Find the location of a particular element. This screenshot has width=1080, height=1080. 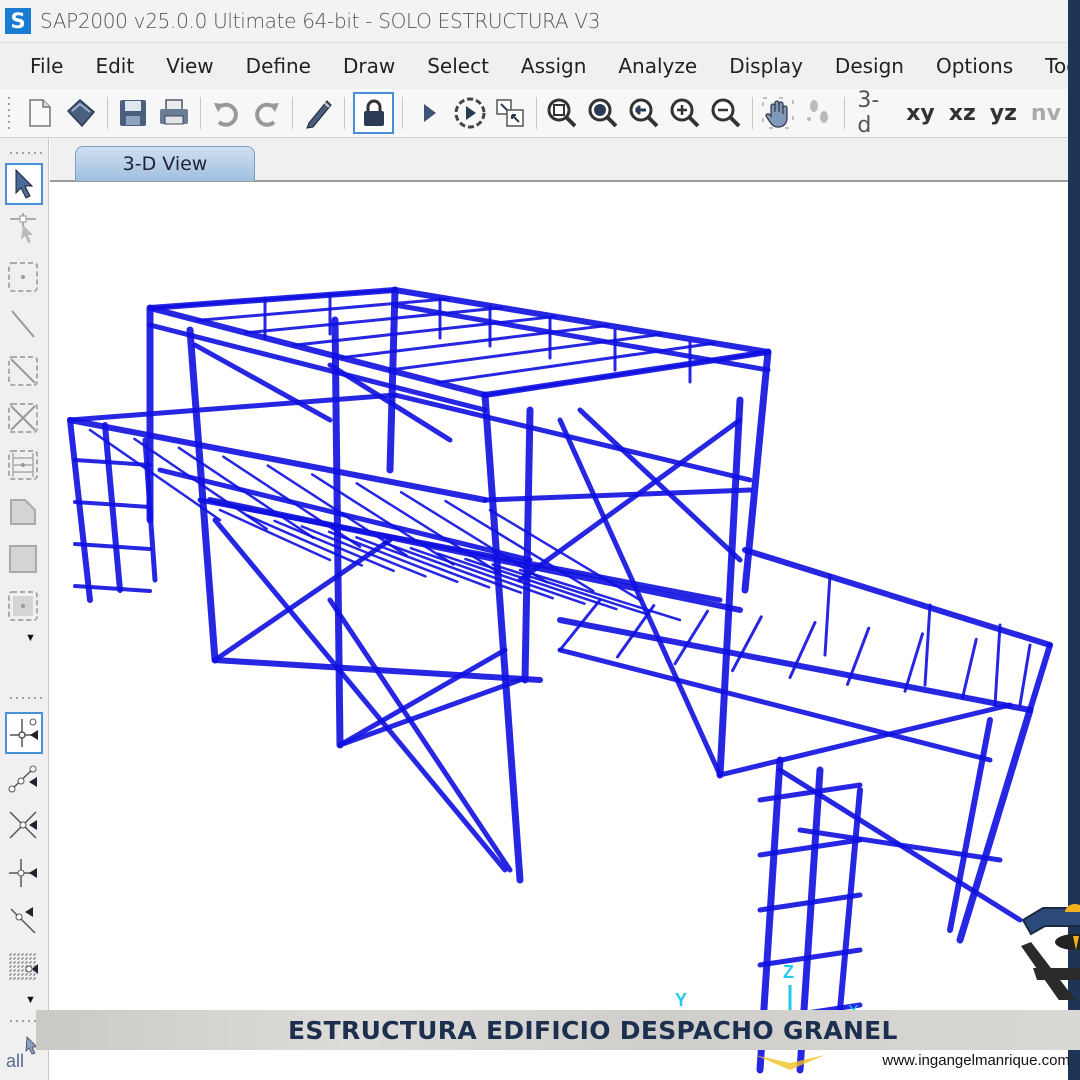

pointer-button is located at coordinates (24, 184).